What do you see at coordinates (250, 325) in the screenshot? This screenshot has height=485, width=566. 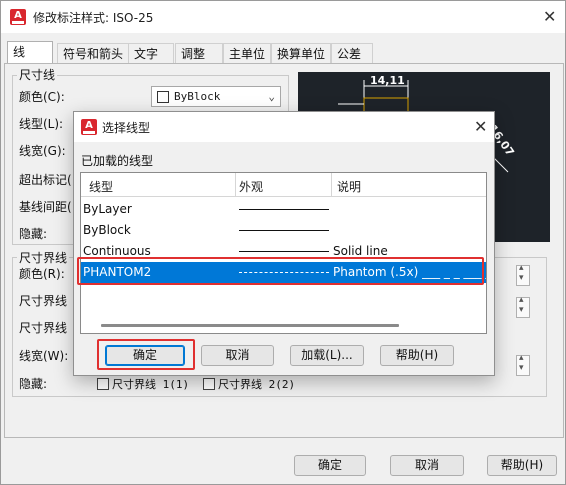 I see `horizontal-scrollbar` at bounding box center [250, 325].